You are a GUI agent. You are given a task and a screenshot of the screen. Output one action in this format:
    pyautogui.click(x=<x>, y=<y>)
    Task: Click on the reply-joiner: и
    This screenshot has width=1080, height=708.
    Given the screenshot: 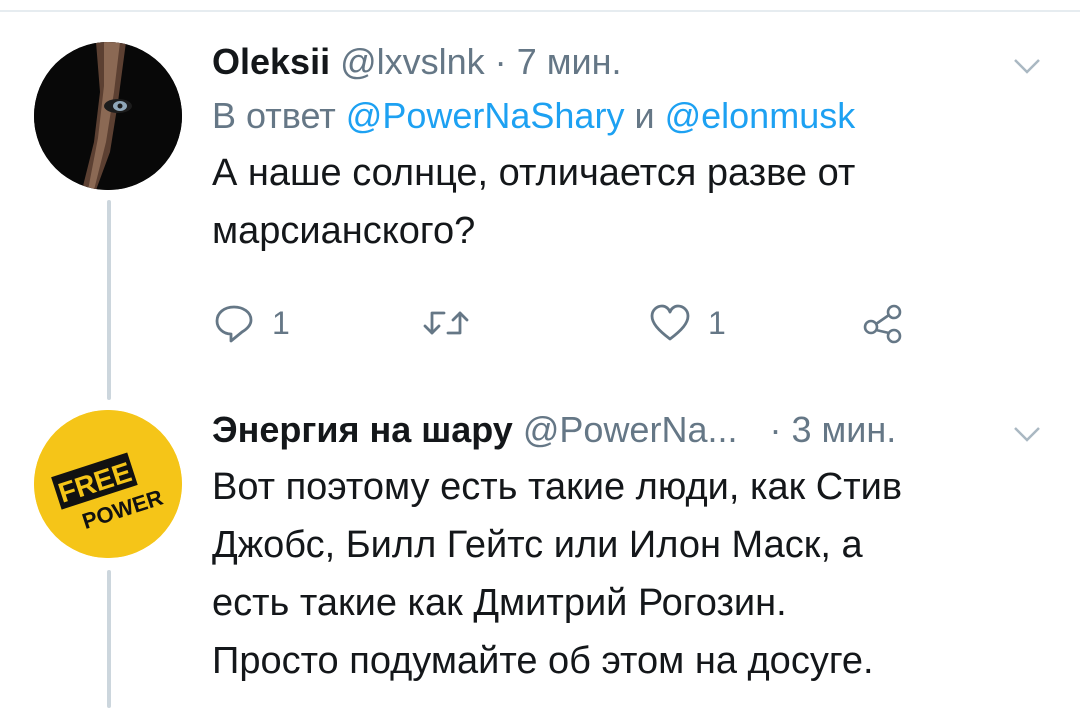 What is the action you would take?
    pyautogui.click(x=644, y=115)
    